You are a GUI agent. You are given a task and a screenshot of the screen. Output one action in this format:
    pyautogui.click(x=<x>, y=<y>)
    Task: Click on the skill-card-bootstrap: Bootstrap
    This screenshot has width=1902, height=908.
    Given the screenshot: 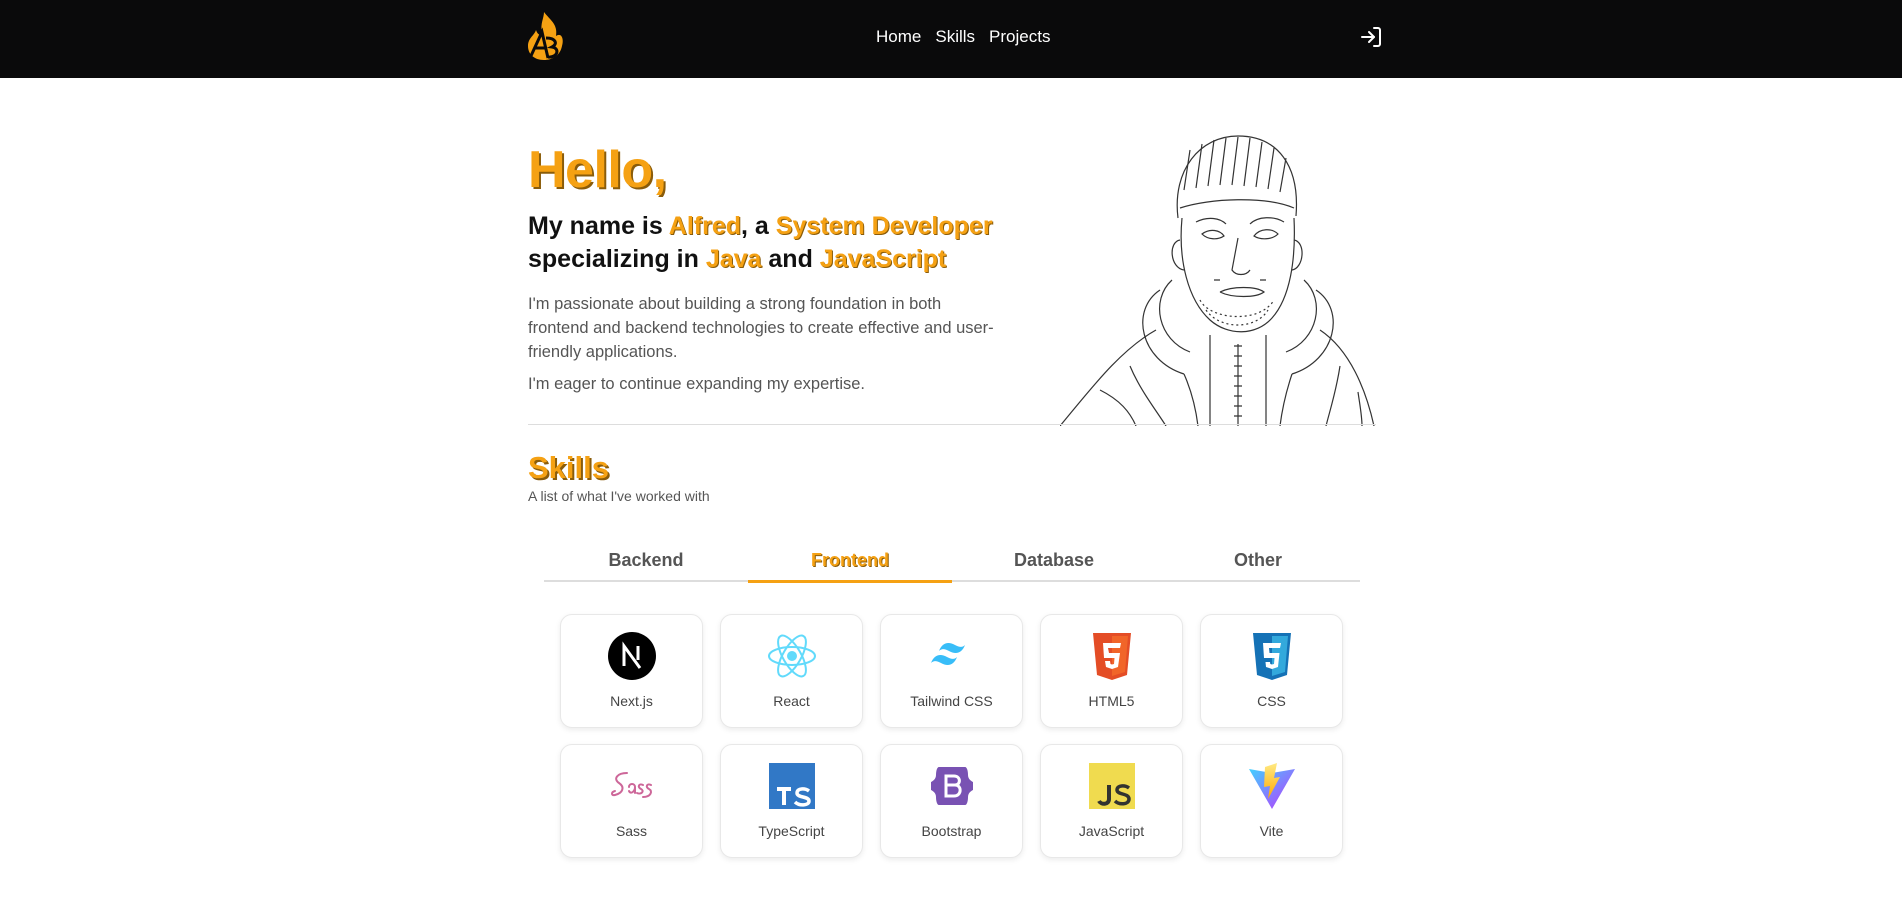 What is the action you would take?
    pyautogui.click(x=951, y=801)
    